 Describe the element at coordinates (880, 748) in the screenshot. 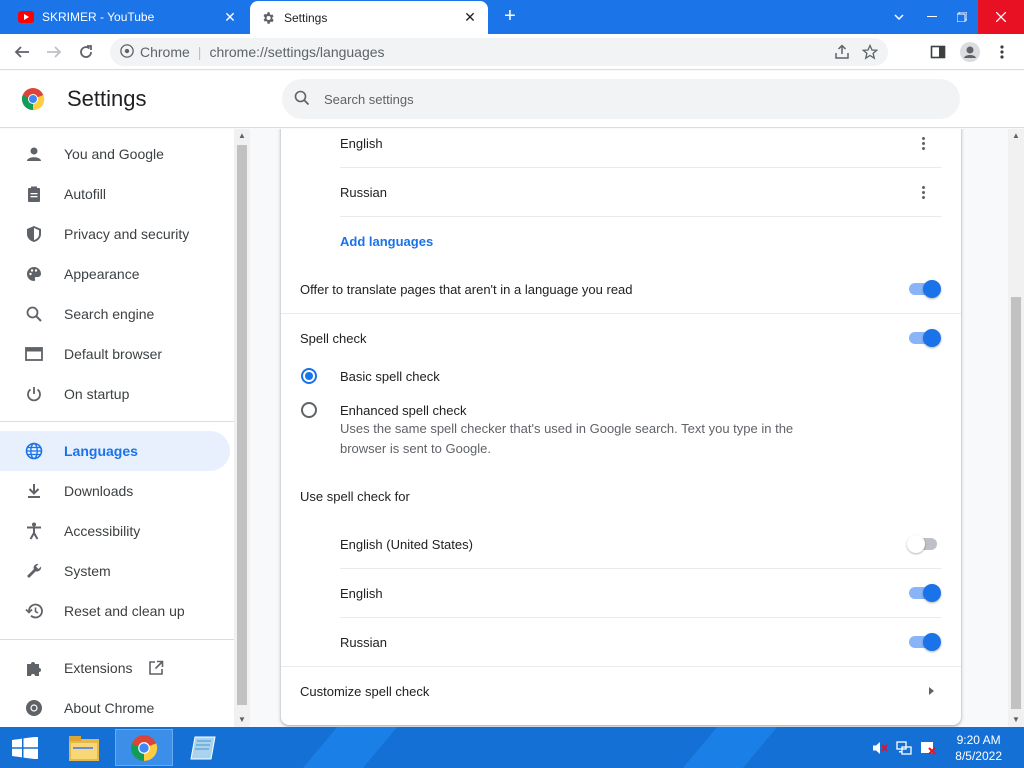

I see `speaker-muted-icon` at that location.